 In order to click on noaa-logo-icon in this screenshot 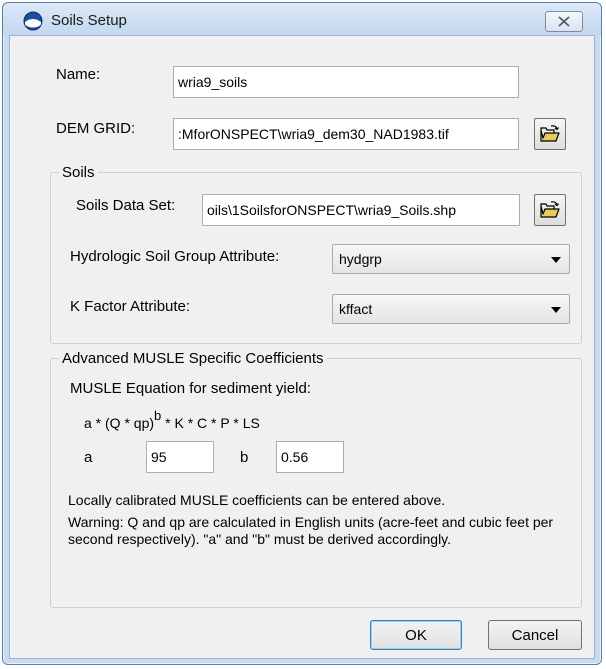, I will do `click(33, 21)`.